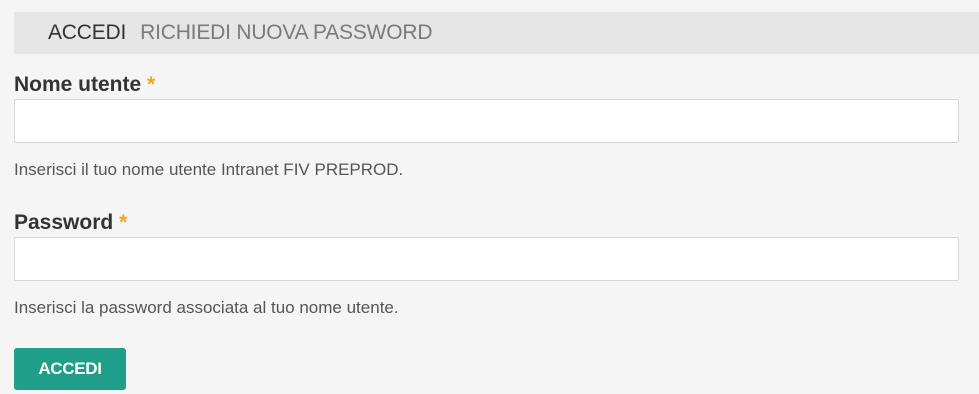 This screenshot has height=394, width=979. Describe the element at coordinates (286, 33) in the screenshot. I see `tab-reset-password: RICHIEDI NUOVA PASSWORD` at that location.